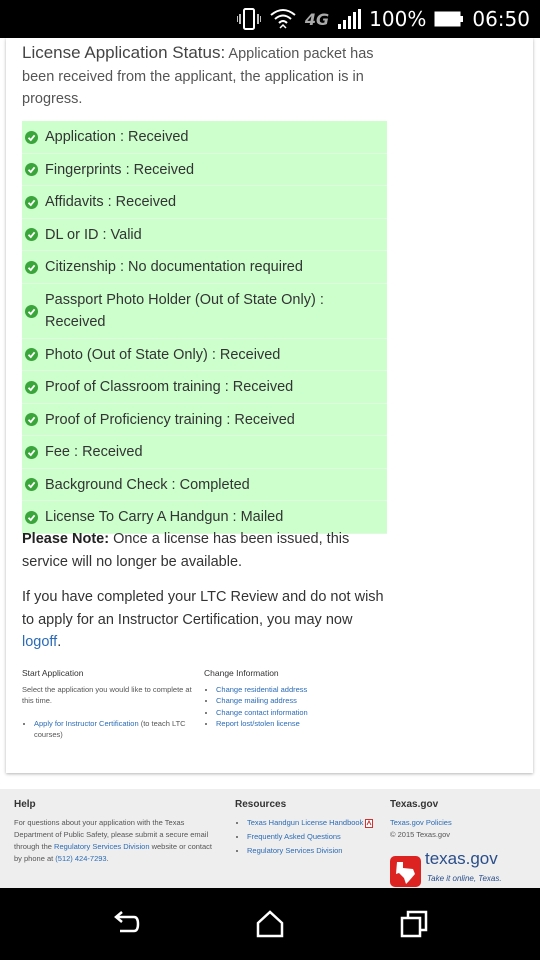  Describe the element at coordinates (256, 700) in the screenshot. I see `change-mailing-link: Change mailing address` at that location.